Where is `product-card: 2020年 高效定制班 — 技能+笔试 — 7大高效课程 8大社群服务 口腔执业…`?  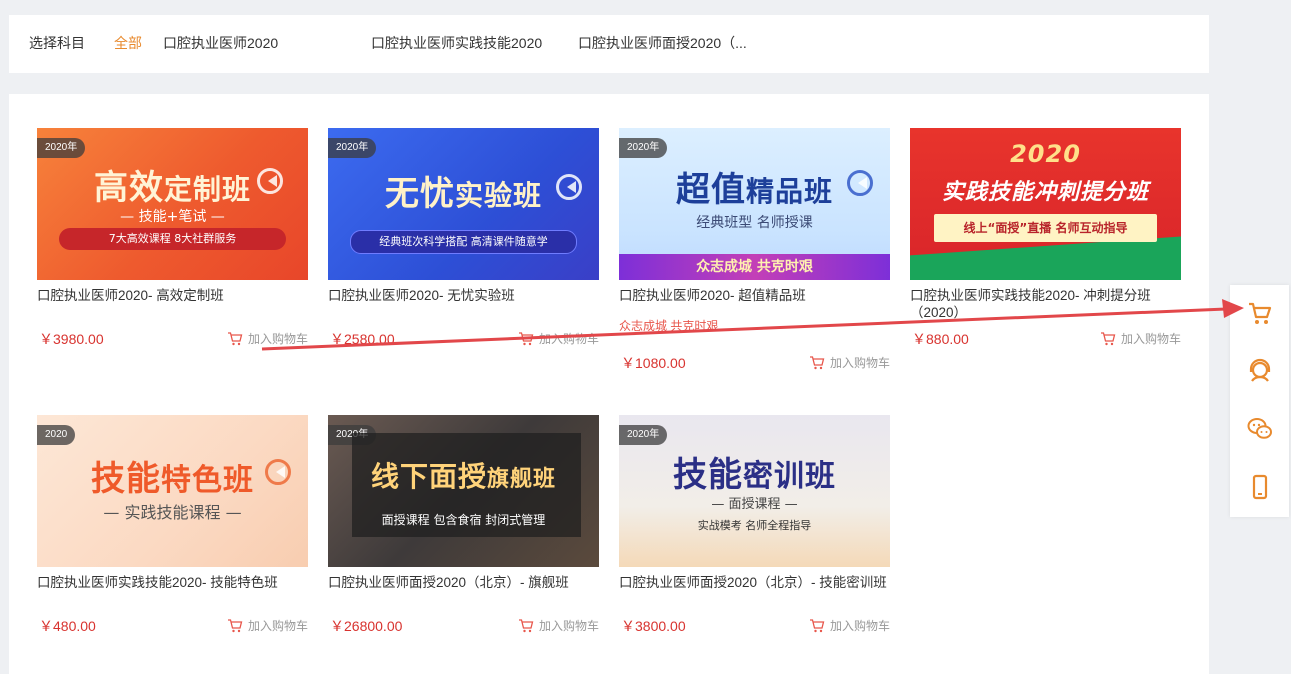 product-card: 2020年 高效定制班 — 技能+笔试 — 7大高效课程 8大社群服务 口腔执业… is located at coordinates (172, 238).